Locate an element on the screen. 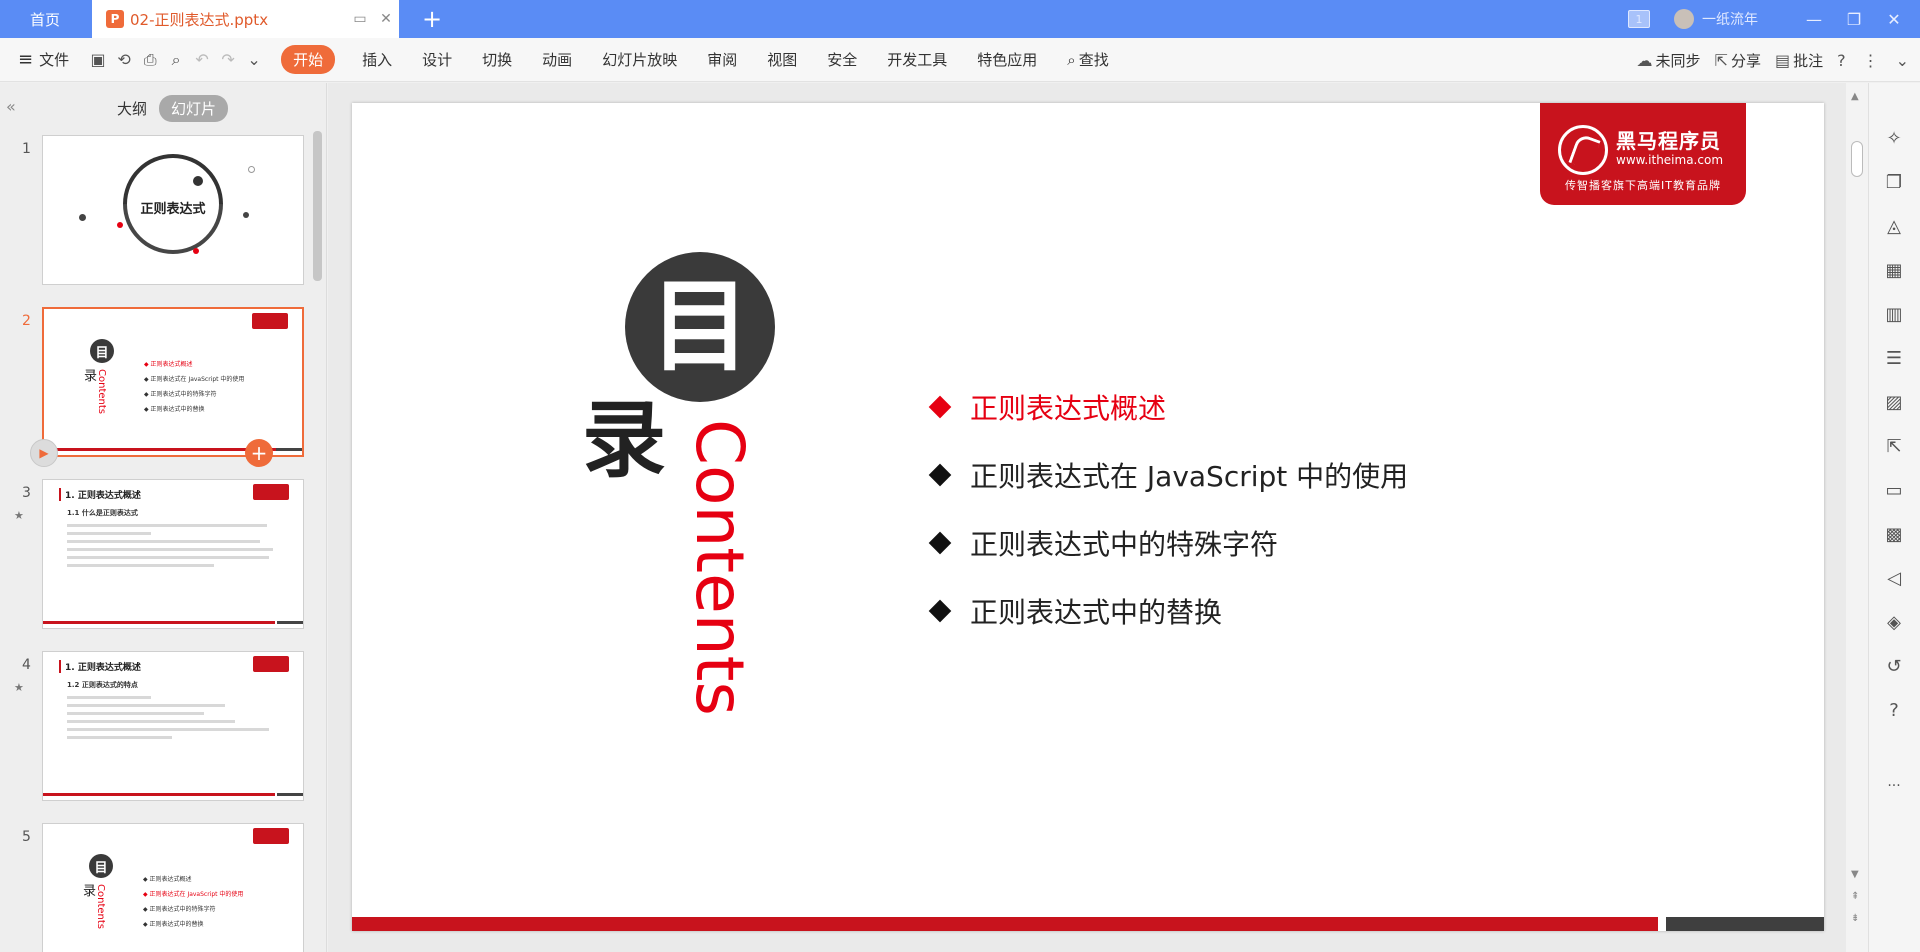 Image resolution: width=1920 pixels, height=952 pixels. collapse-panel-icon: « is located at coordinates (11, 106).